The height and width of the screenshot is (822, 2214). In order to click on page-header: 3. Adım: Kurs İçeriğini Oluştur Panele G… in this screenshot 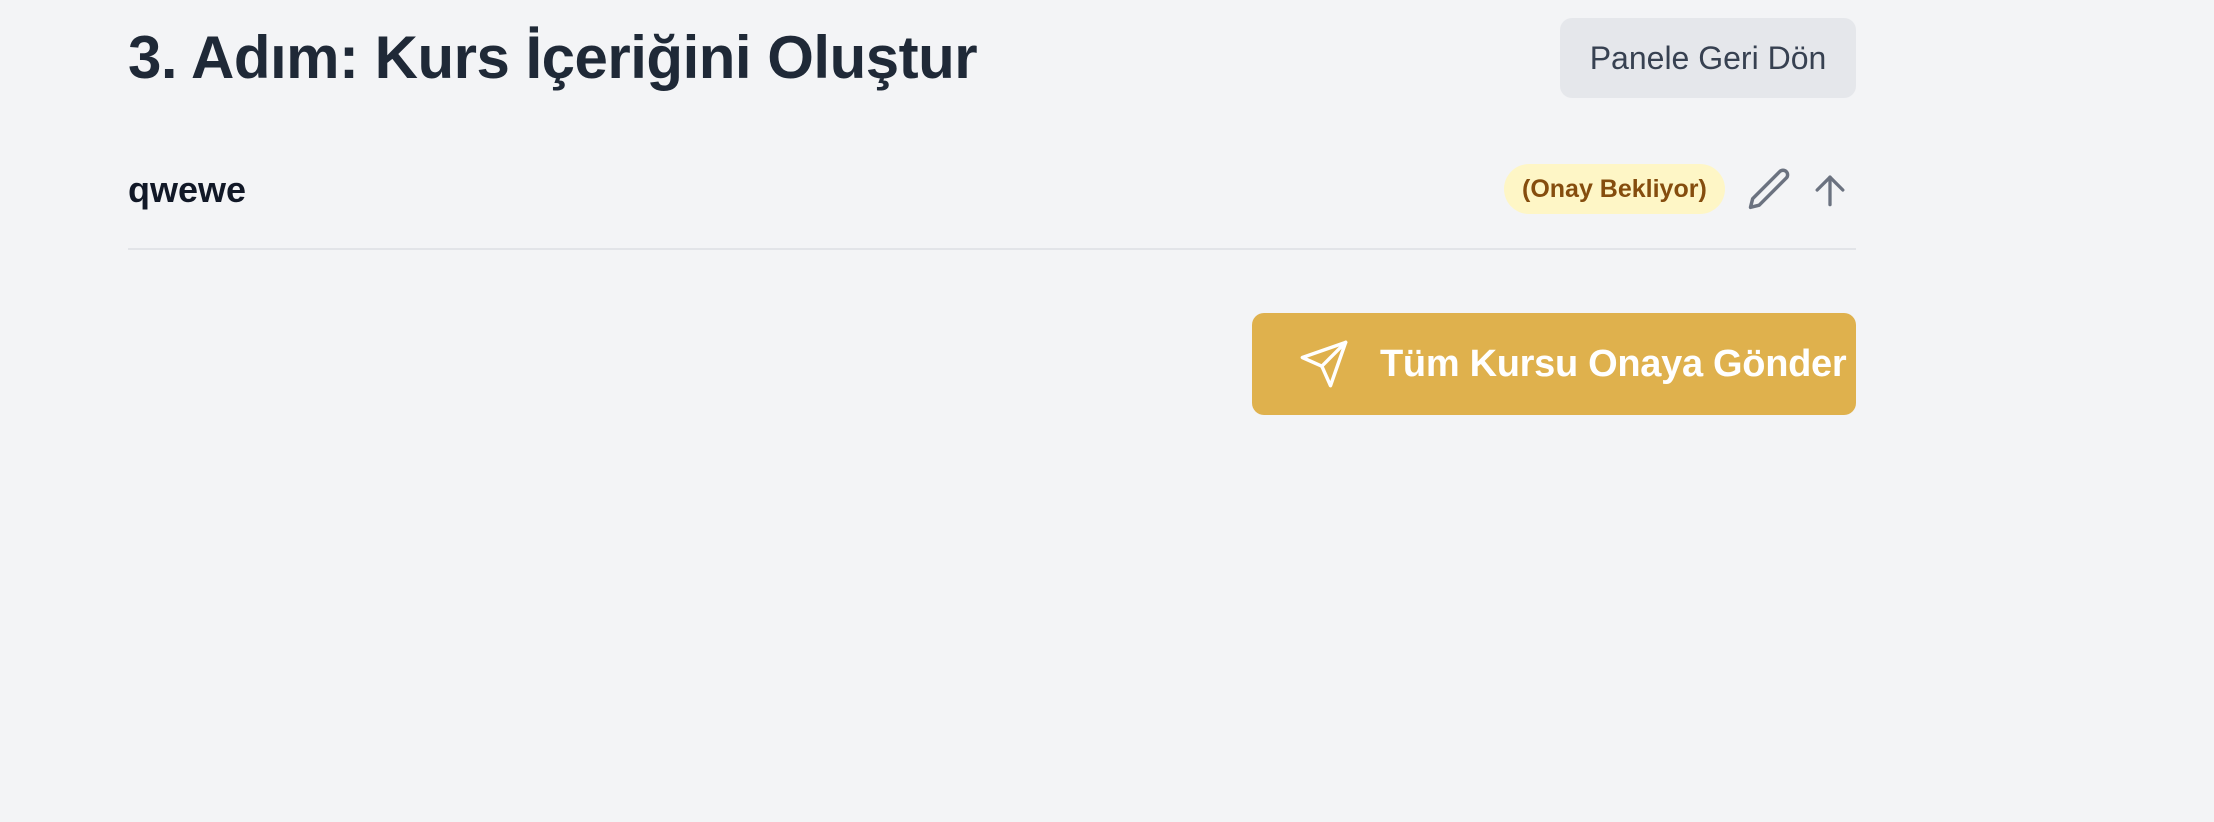, I will do `click(992, 58)`.